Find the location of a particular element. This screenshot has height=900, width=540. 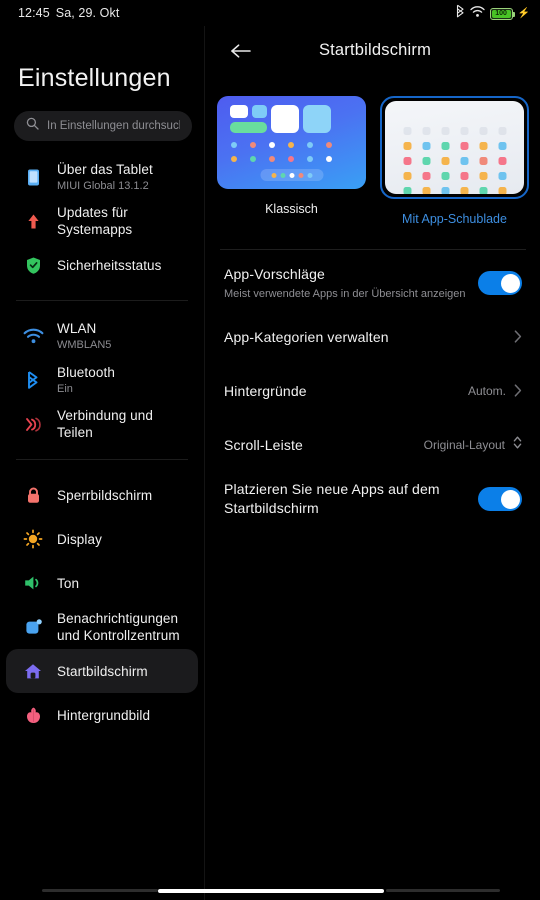

sidebar-item-display: Display is located at coordinates (102, 539).